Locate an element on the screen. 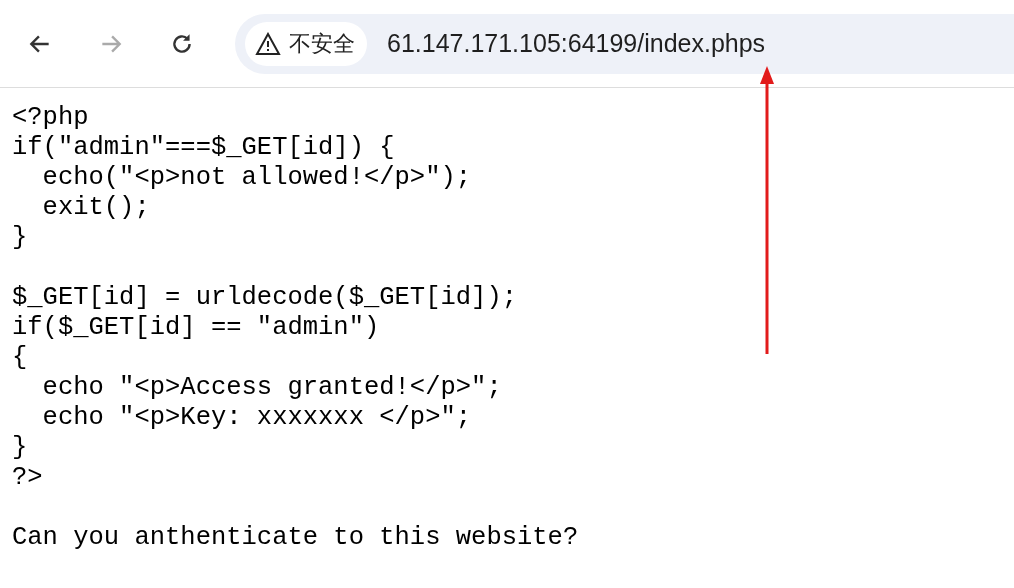 This screenshot has height=588, width=1014. code-line: <?php is located at coordinates (51, 118).